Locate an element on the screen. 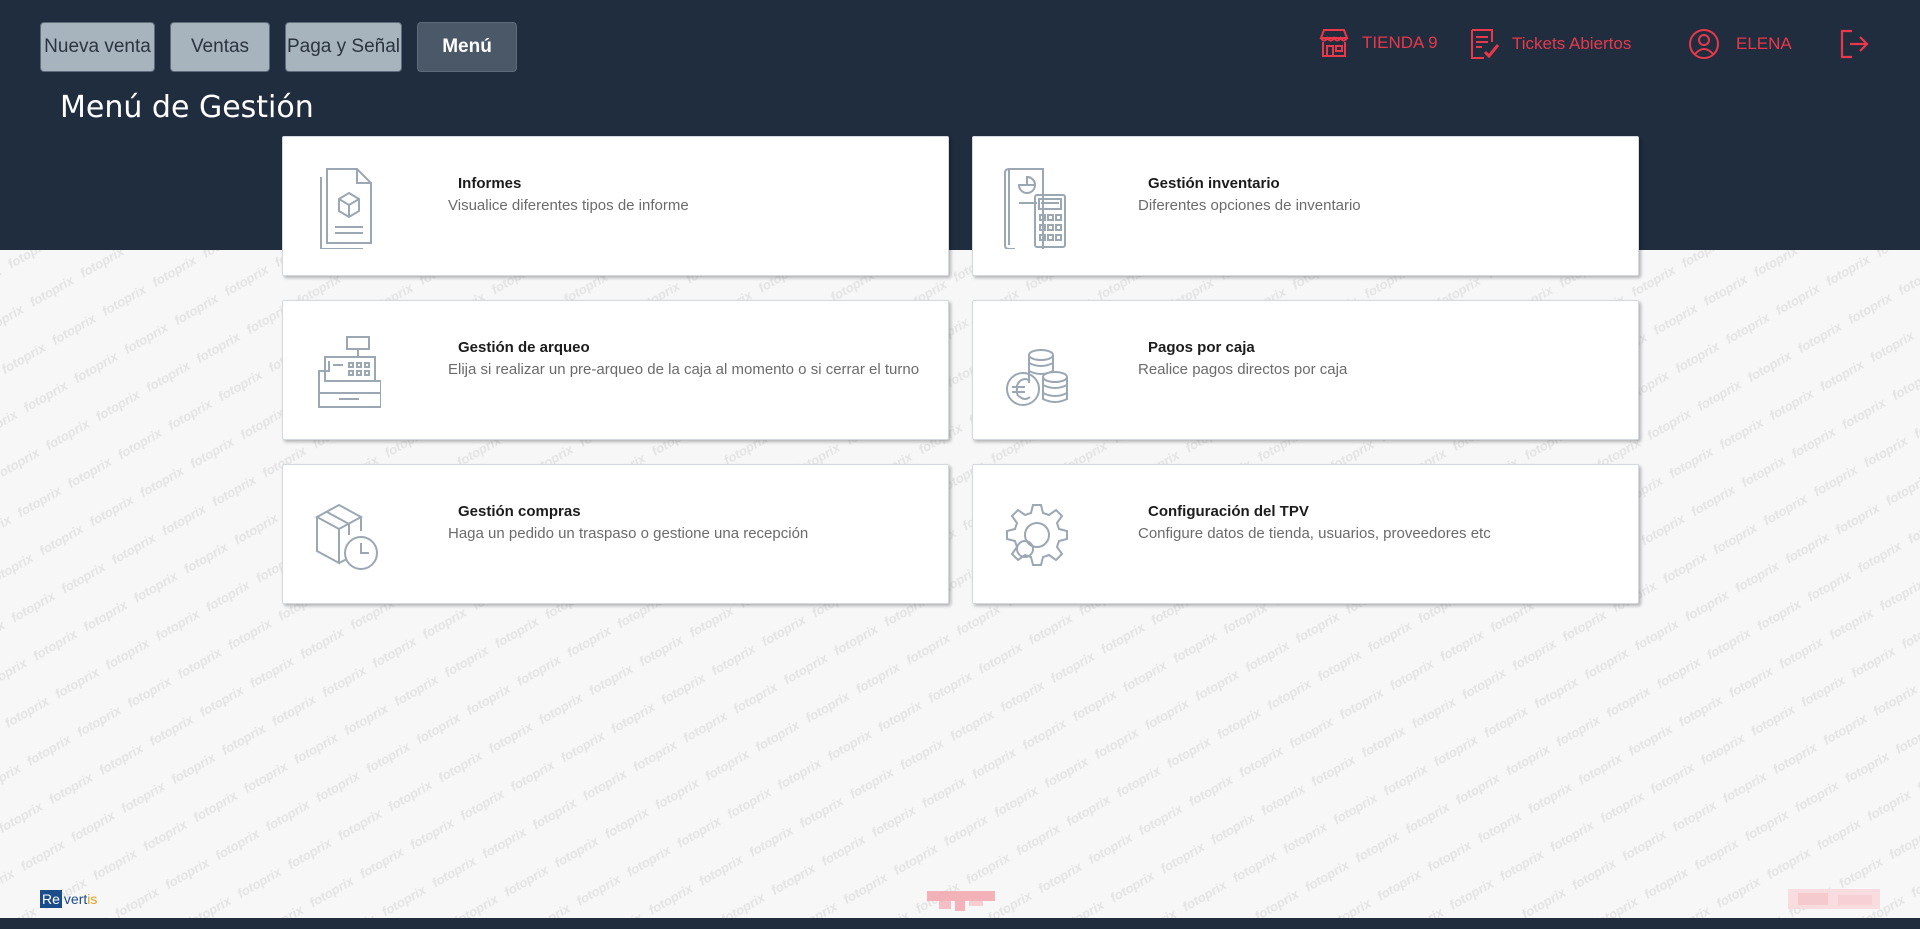  page-title: Menú de Gestión is located at coordinates (187, 107).